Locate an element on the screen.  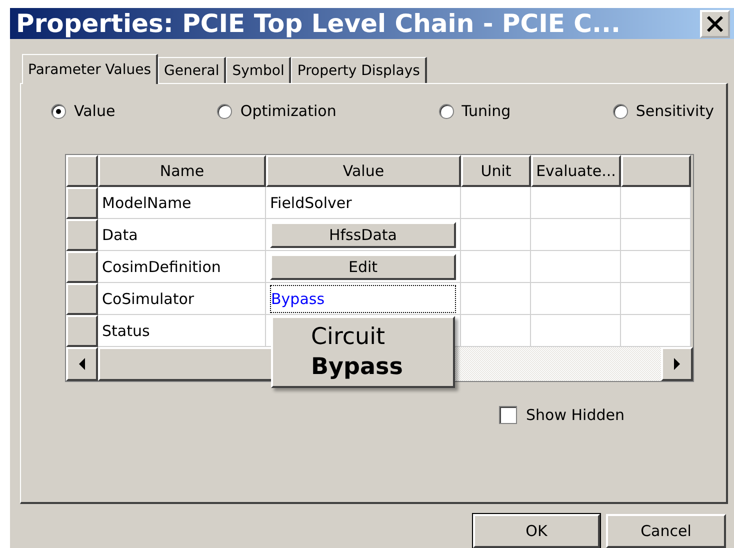
table-cell: CosimDefinition is located at coordinates (182, 267).